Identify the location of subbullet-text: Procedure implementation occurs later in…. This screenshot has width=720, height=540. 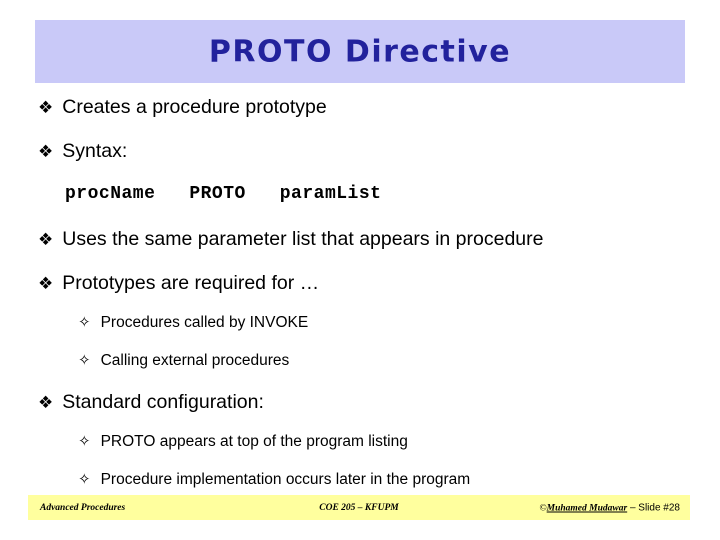
(285, 479).